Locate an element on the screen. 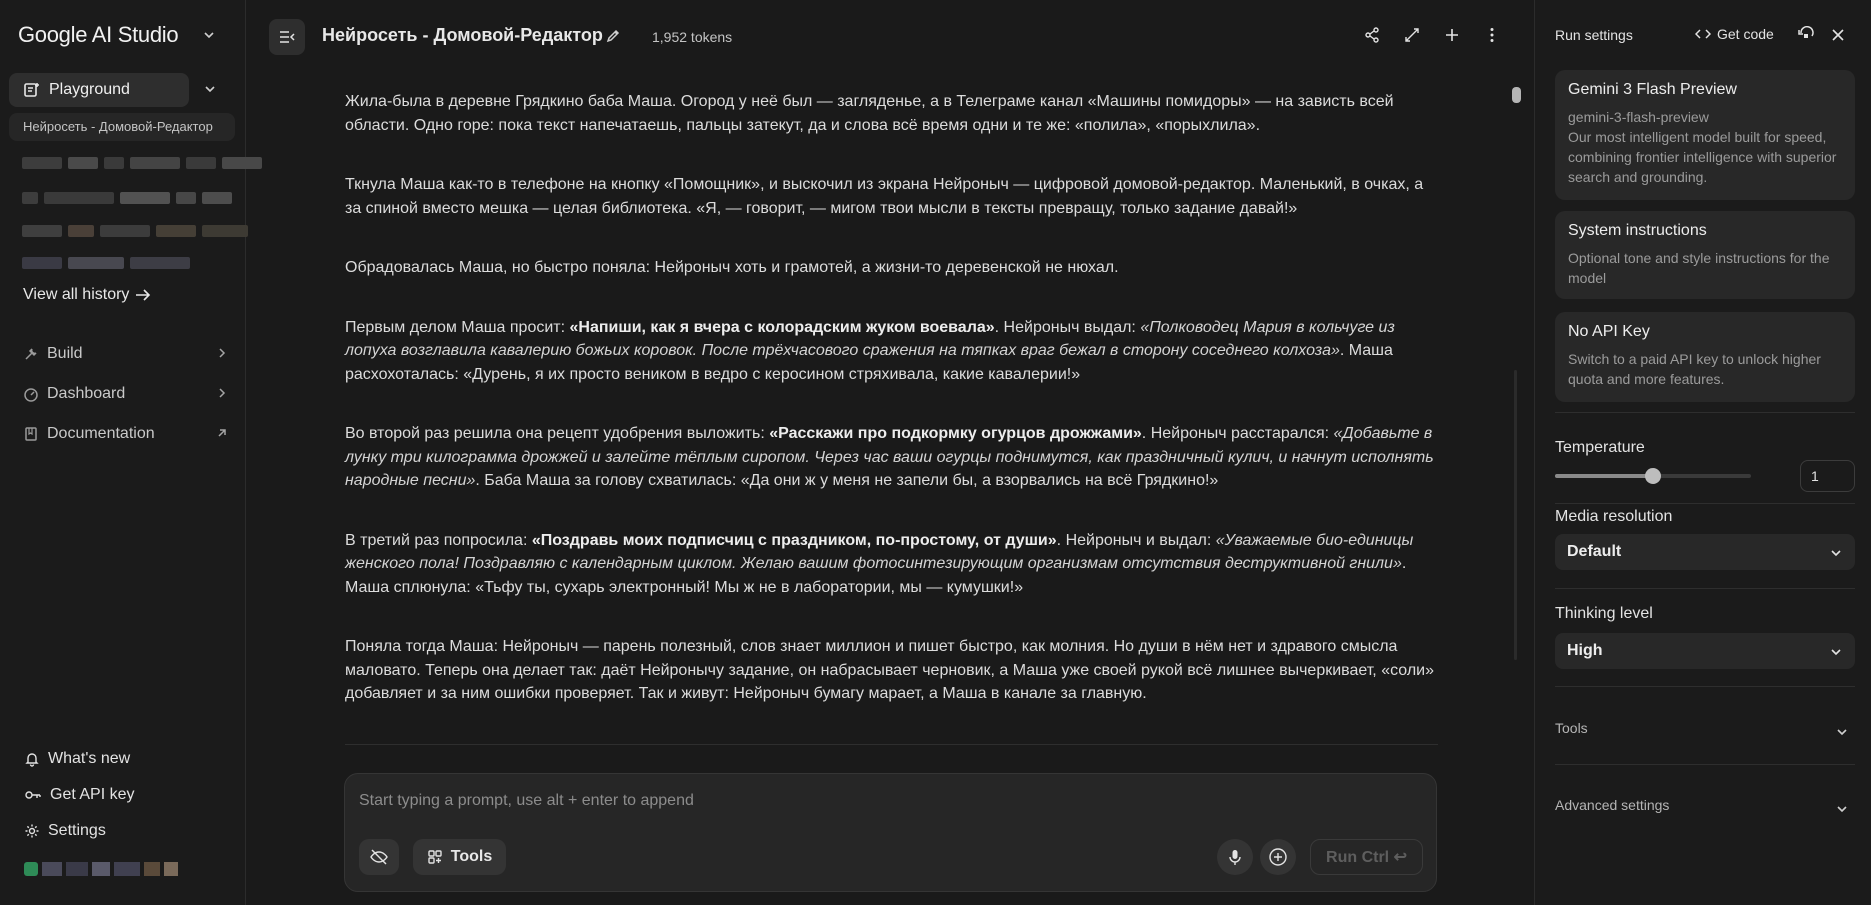 This screenshot has height=905, width=1871. toggle-sidebar-button is located at coordinates (287, 37).